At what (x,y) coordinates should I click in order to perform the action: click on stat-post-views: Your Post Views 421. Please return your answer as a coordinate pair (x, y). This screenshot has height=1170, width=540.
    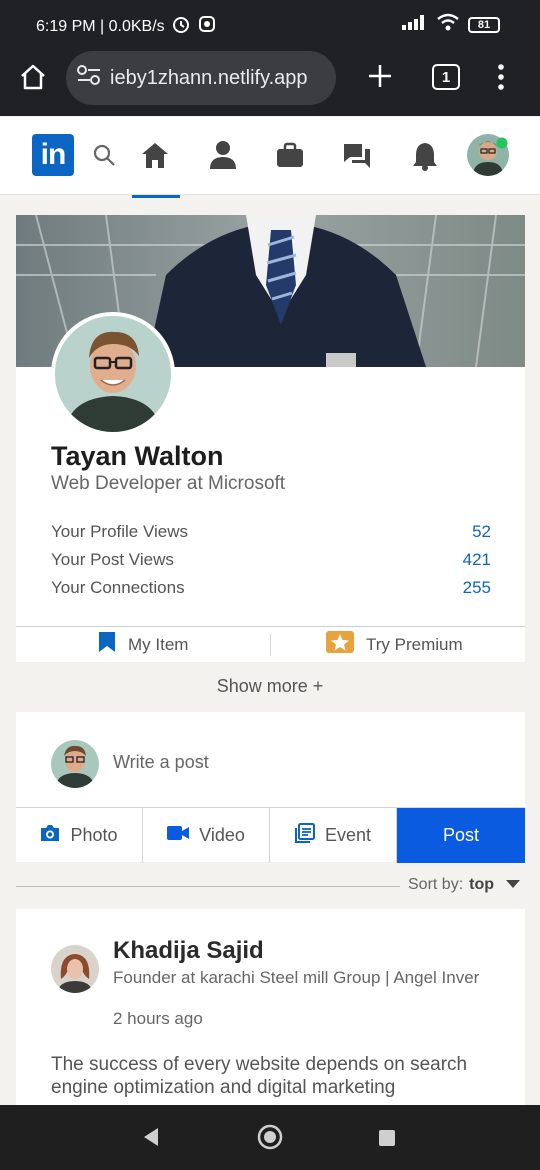
    Looking at the image, I should click on (271, 560).